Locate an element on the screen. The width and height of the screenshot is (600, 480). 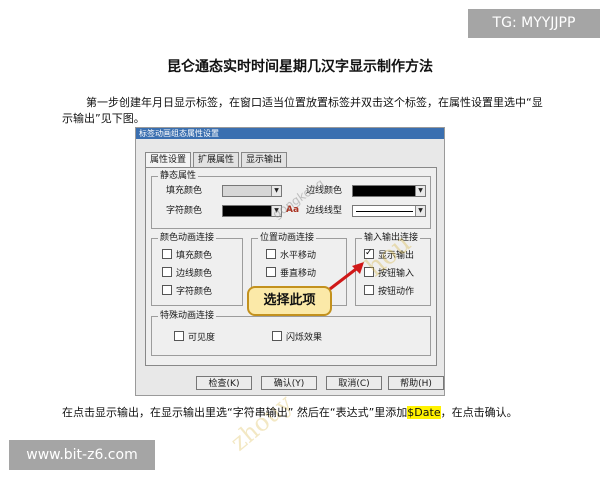
fill-color-label: 填充颜色 is located at coordinates (184, 191).